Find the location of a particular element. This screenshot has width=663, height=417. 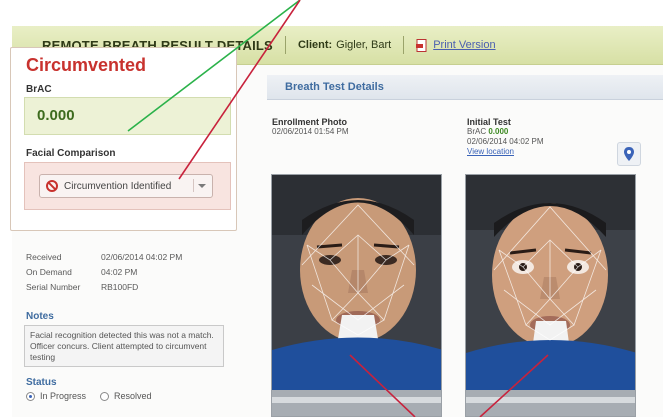

initial-test-brac: BrAC 0.000 is located at coordinates (487, 131).